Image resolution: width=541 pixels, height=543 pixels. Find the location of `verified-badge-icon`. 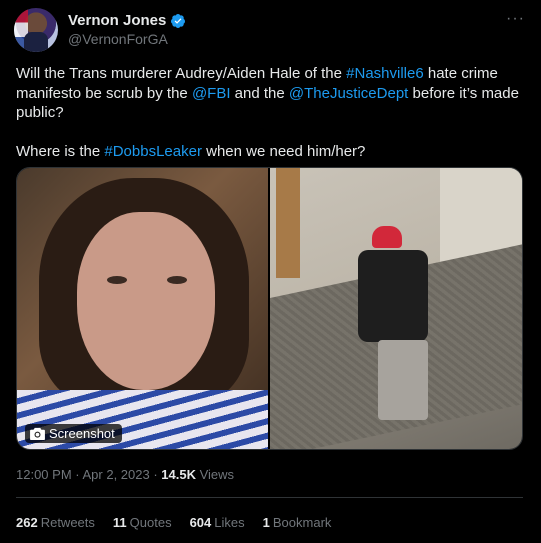

verified-badge-icon is located at coordinates (178, 20).